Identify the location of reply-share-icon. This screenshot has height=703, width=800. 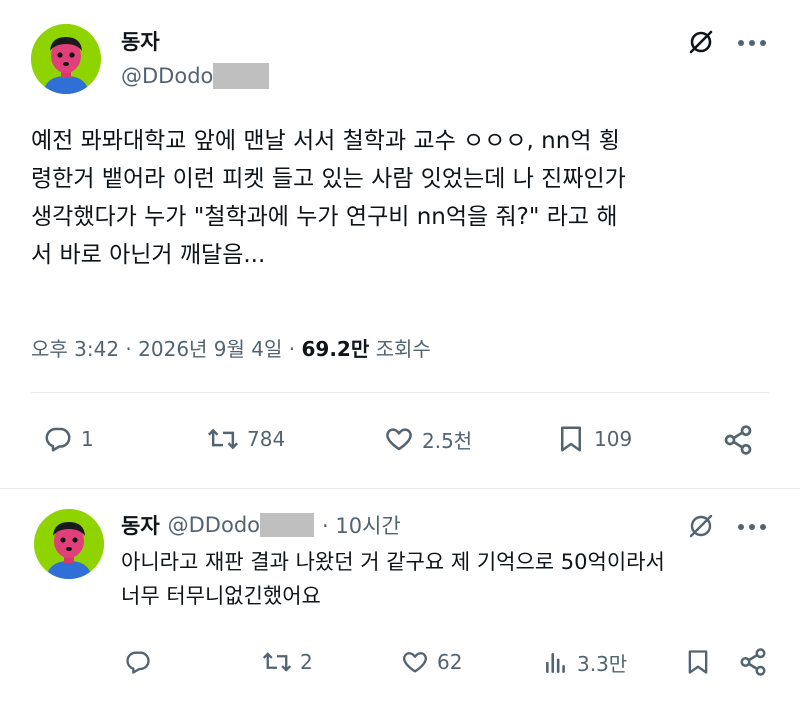
(753, 662).